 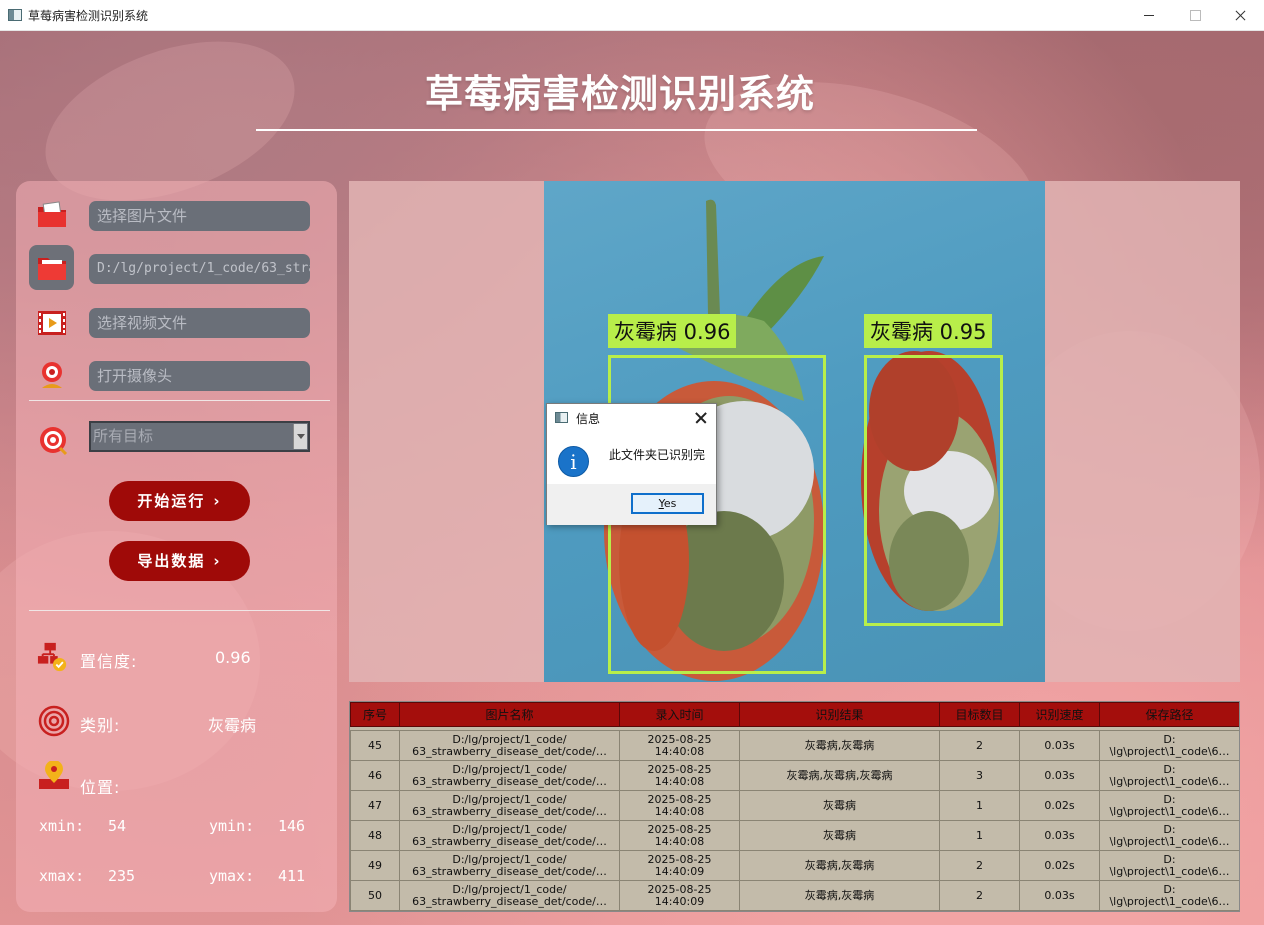 What do you see at coordinates (171, 561) in the screenshot?
I see `export-button-label: 导出数据` at bounding box center [171, 561].